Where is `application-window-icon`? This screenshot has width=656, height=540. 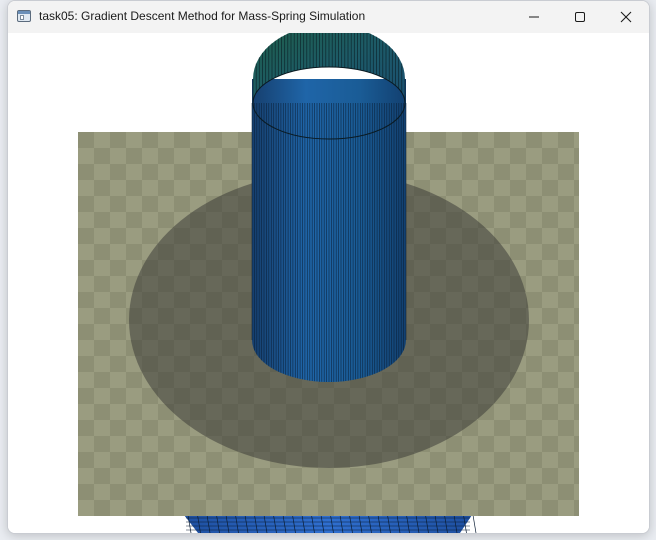 application-window-icon is located at coordinates (24, 16).